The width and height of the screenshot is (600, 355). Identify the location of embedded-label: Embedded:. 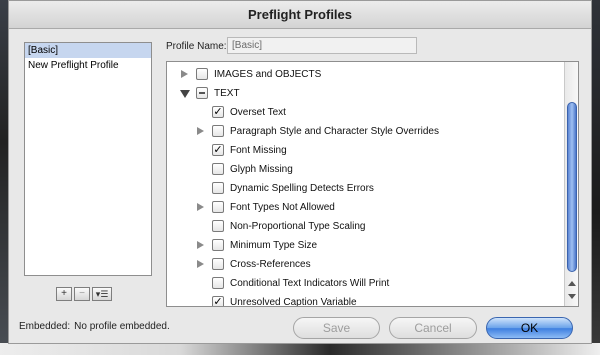
(45, 326).